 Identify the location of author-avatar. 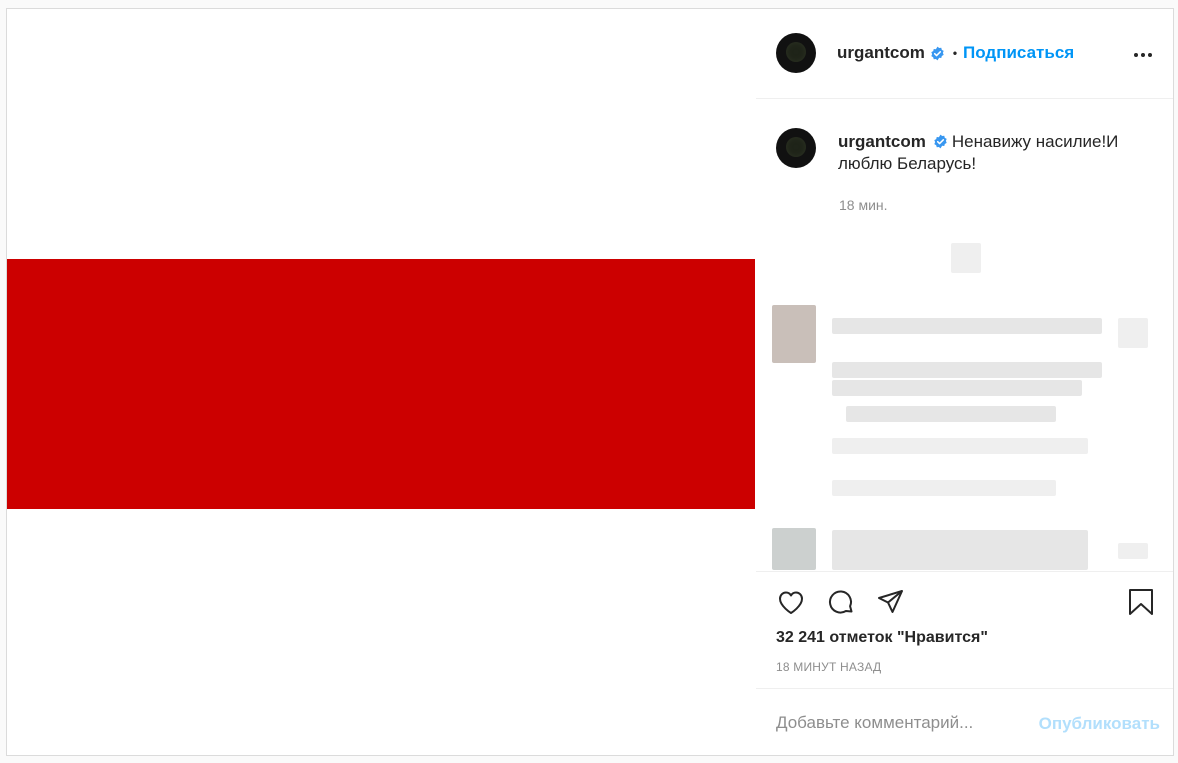
(796, 53).